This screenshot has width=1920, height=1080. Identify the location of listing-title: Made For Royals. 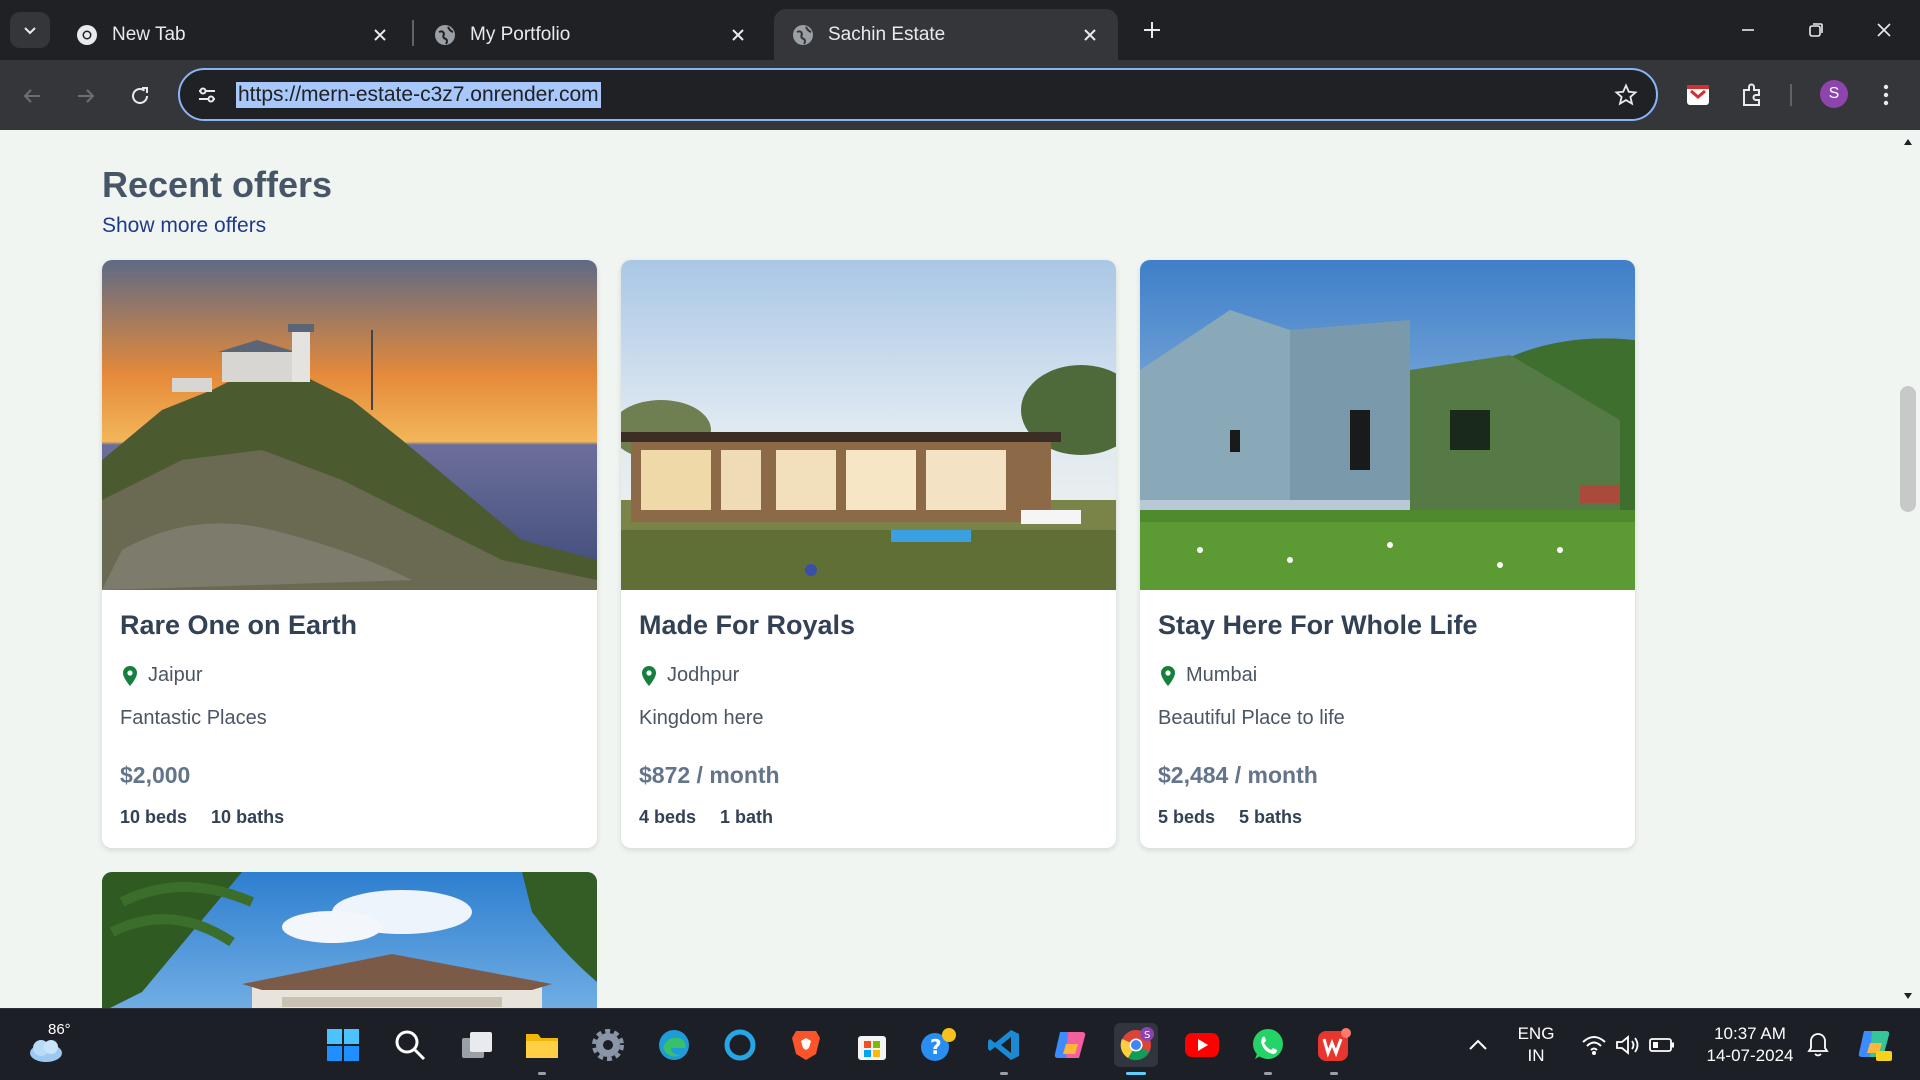
(747, 625).